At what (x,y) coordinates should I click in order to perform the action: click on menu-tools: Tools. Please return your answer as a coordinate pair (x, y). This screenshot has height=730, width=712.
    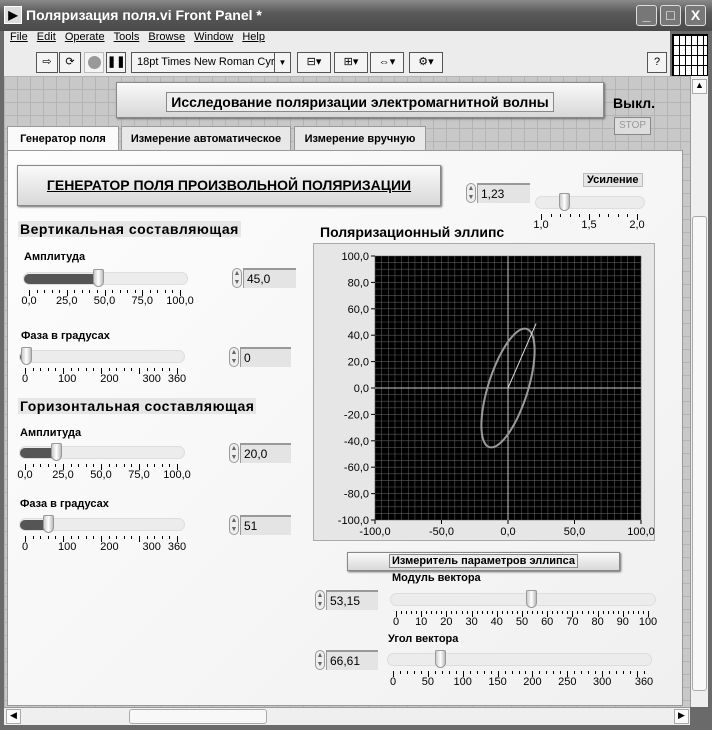
    Looking at the image, I should click on (127, 37).